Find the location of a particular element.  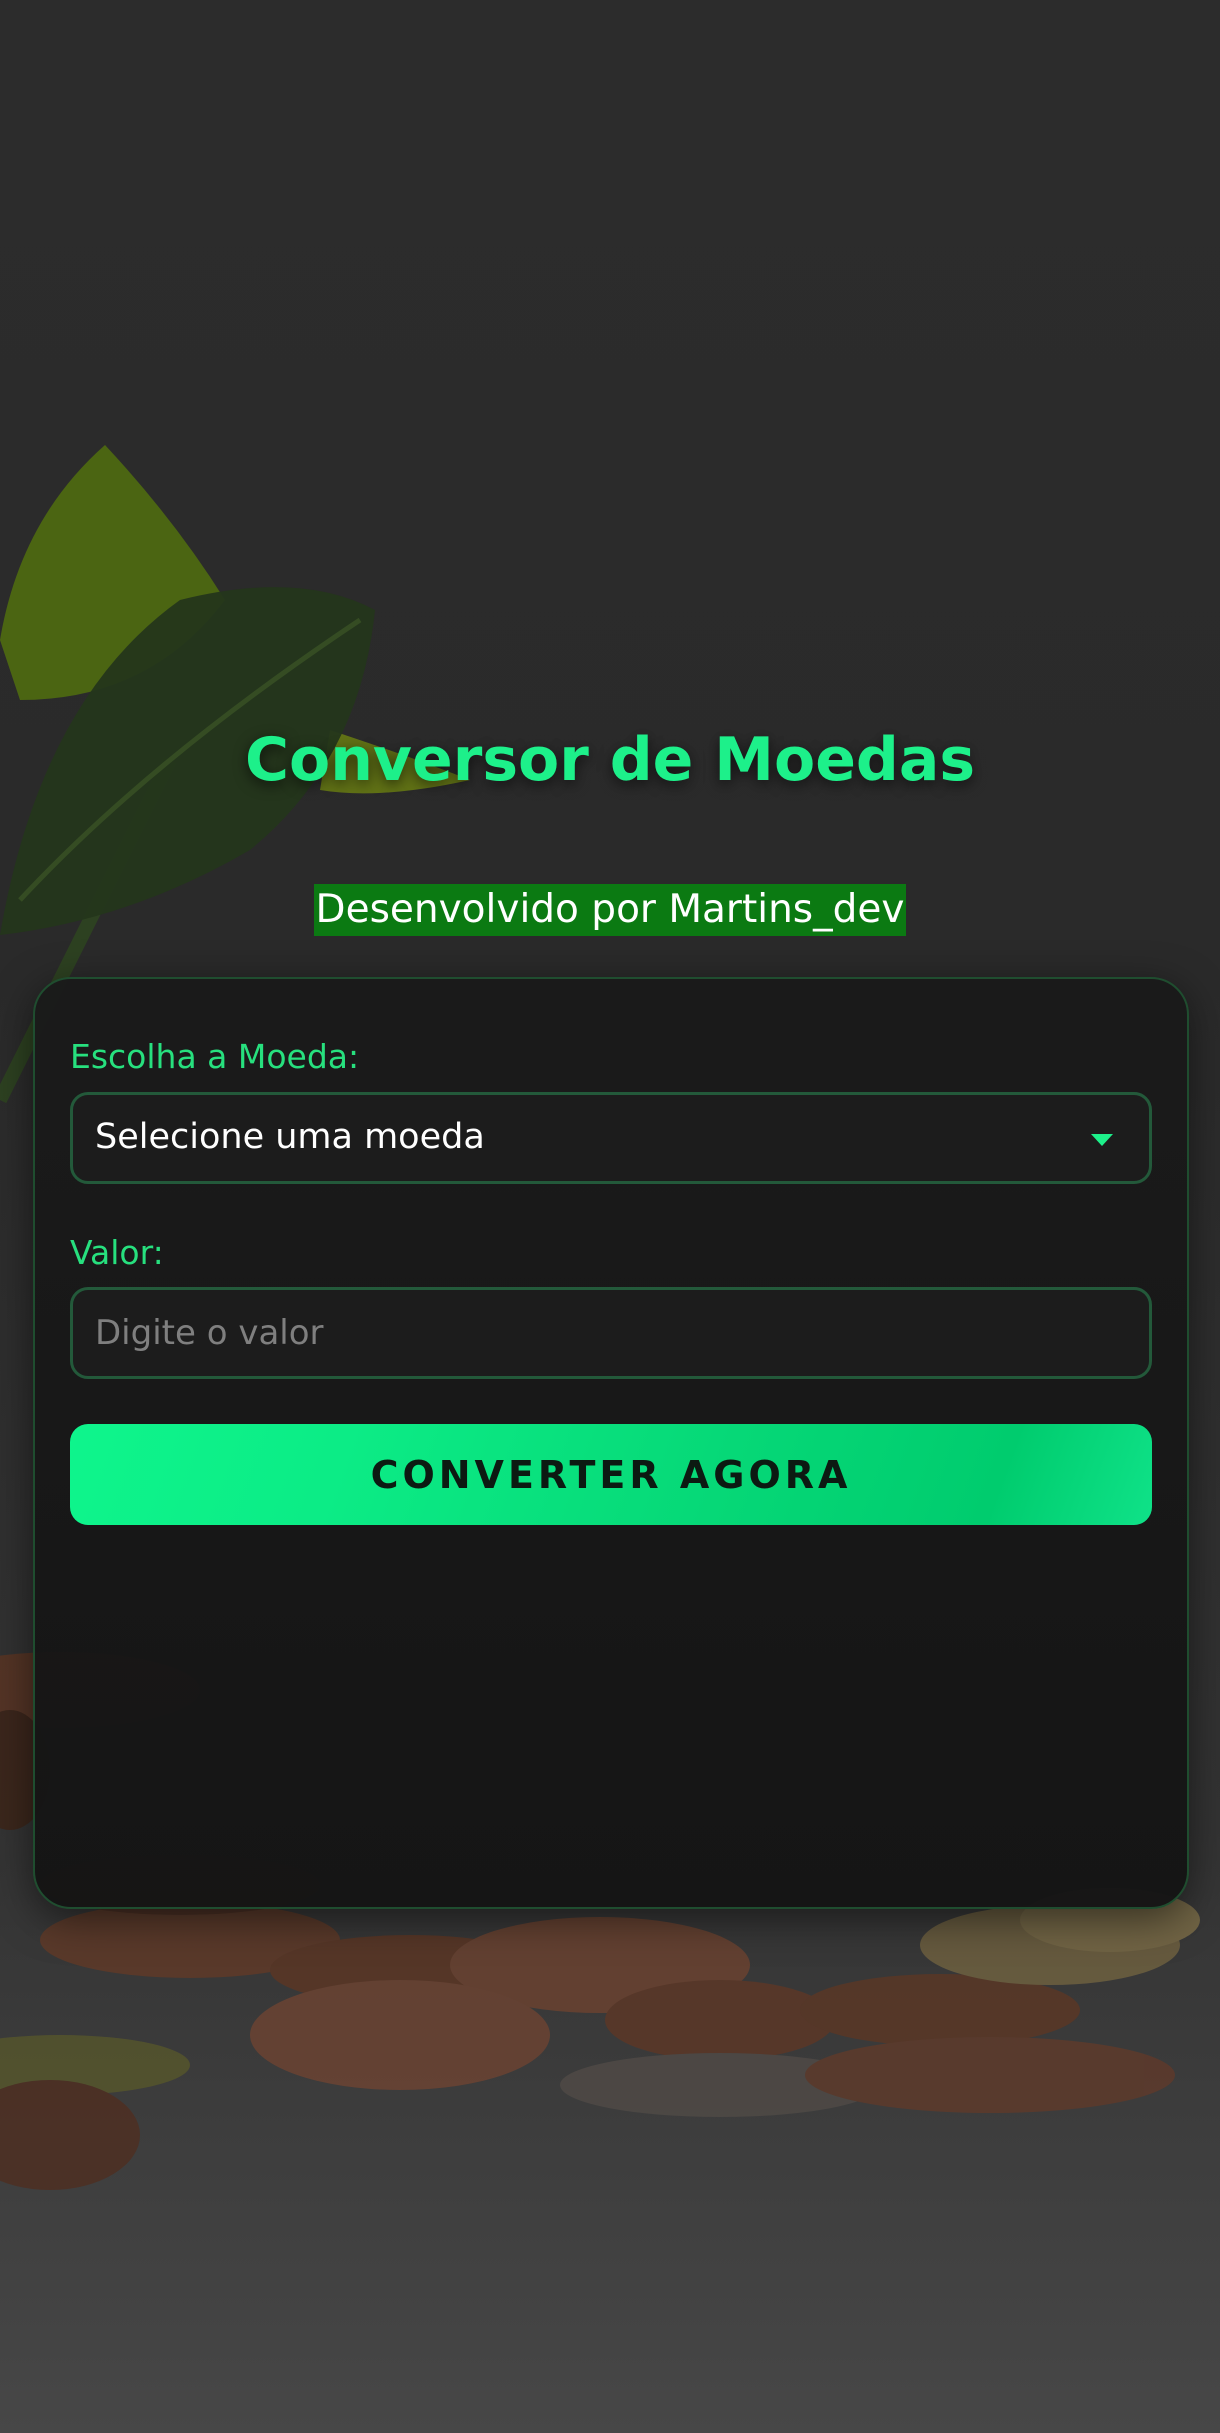

credit-wrapper: Desenvolvido por Martins_dev is located at coordinates (610, 910).